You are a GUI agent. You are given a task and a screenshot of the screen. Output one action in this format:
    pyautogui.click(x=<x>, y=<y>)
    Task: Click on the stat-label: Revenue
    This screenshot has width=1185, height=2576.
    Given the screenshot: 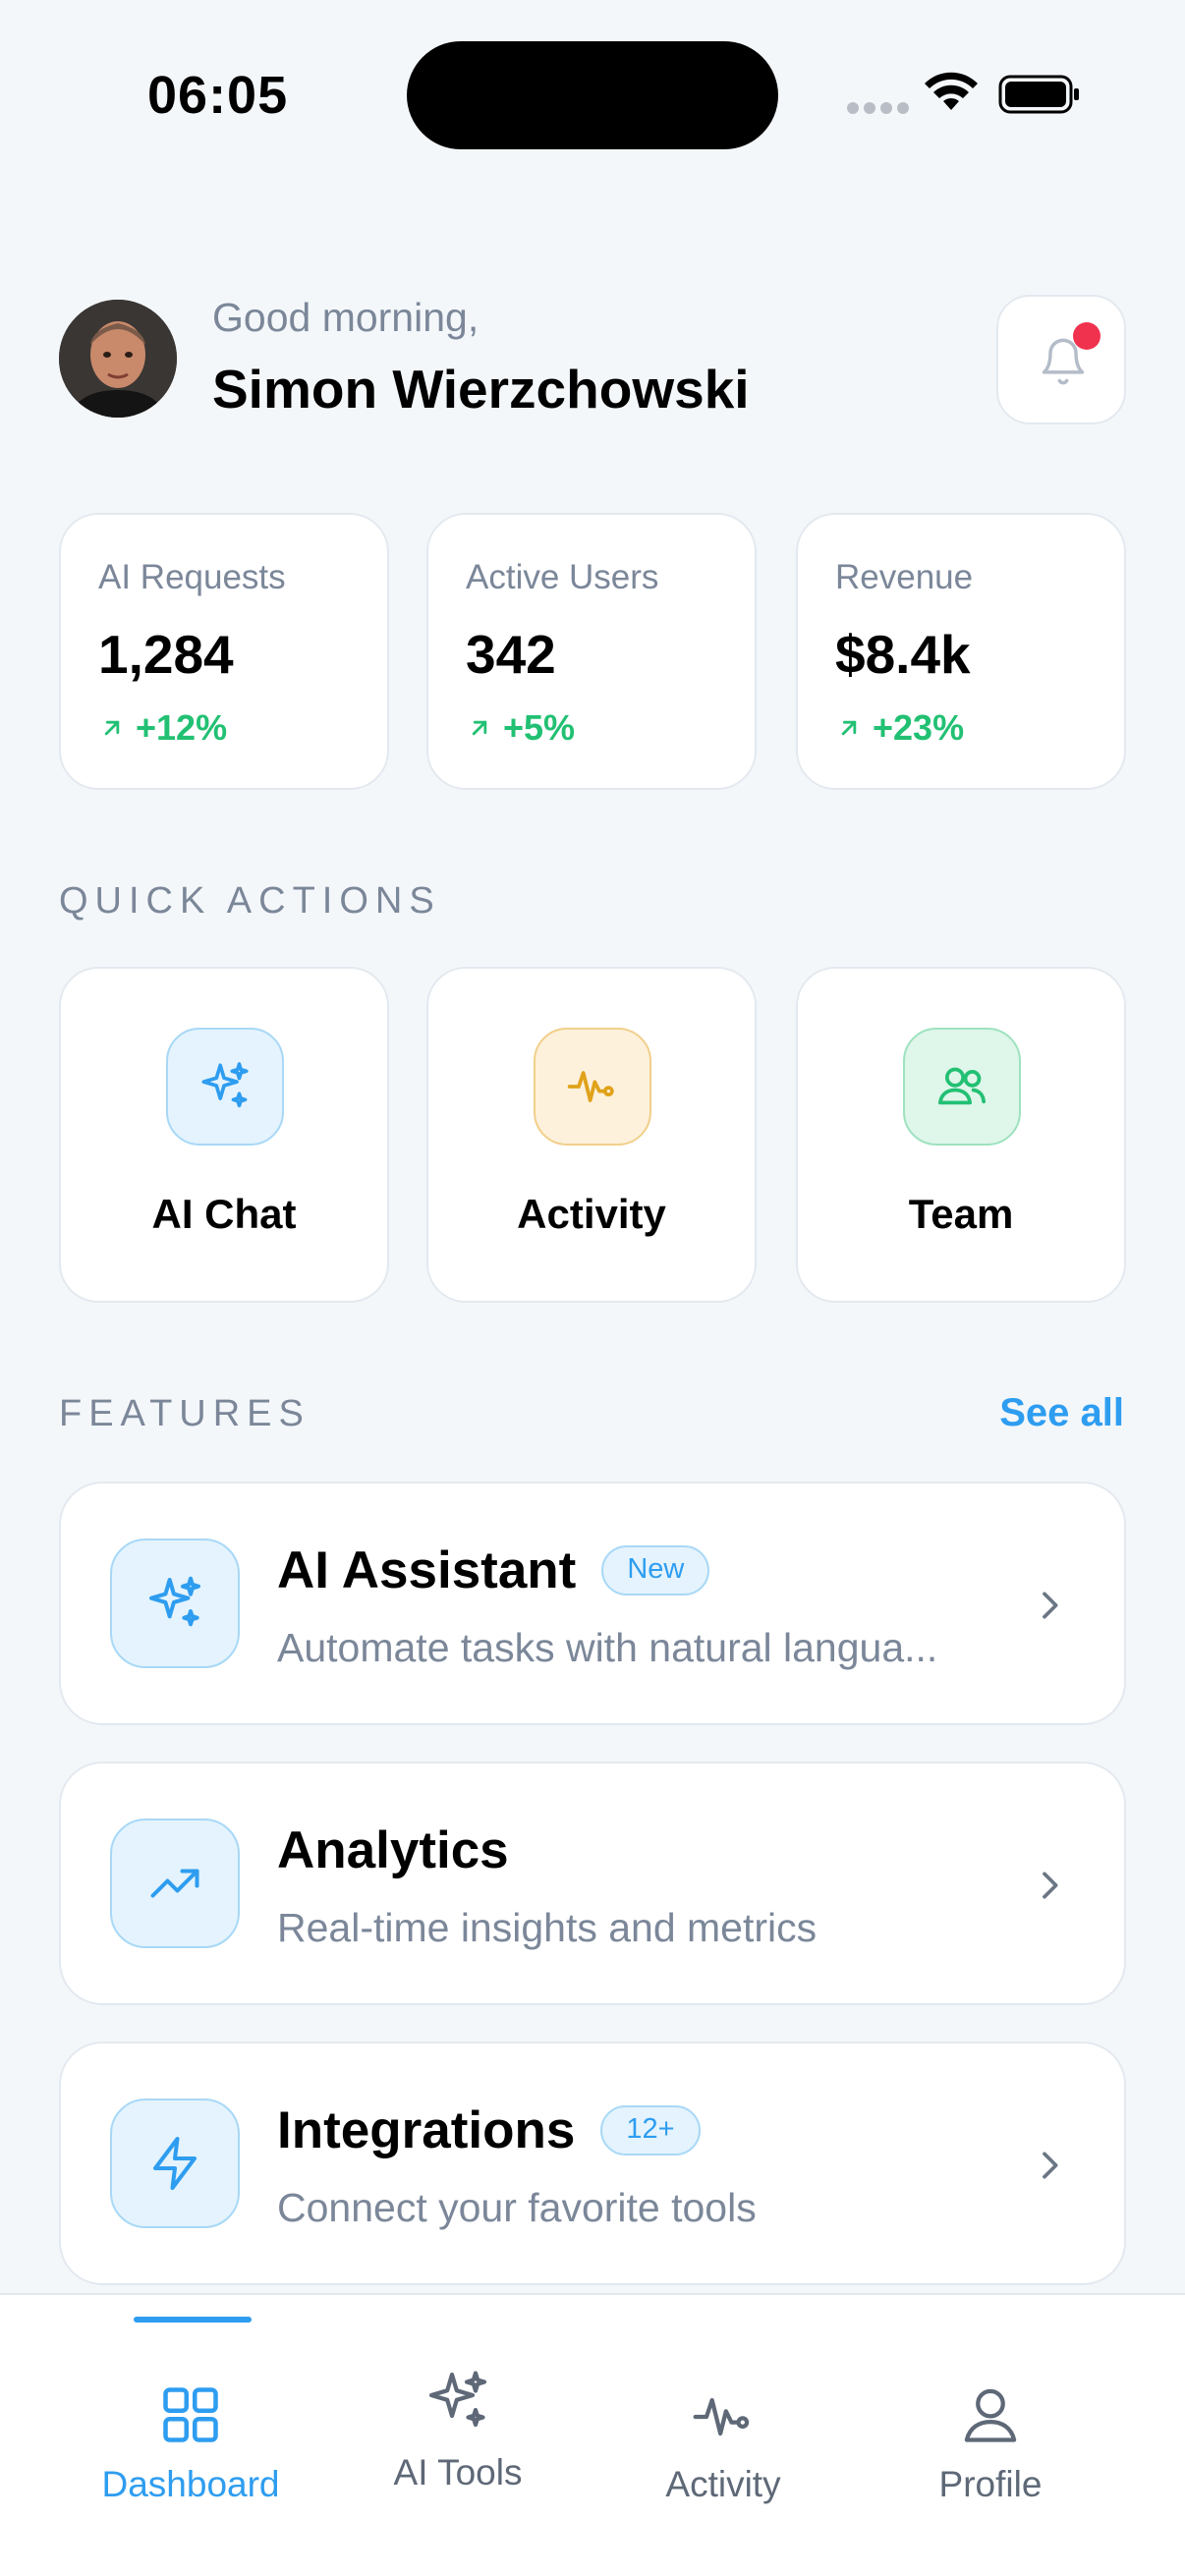 What is the action you would take?
    pyautogui.click(x=905, y=577)
    